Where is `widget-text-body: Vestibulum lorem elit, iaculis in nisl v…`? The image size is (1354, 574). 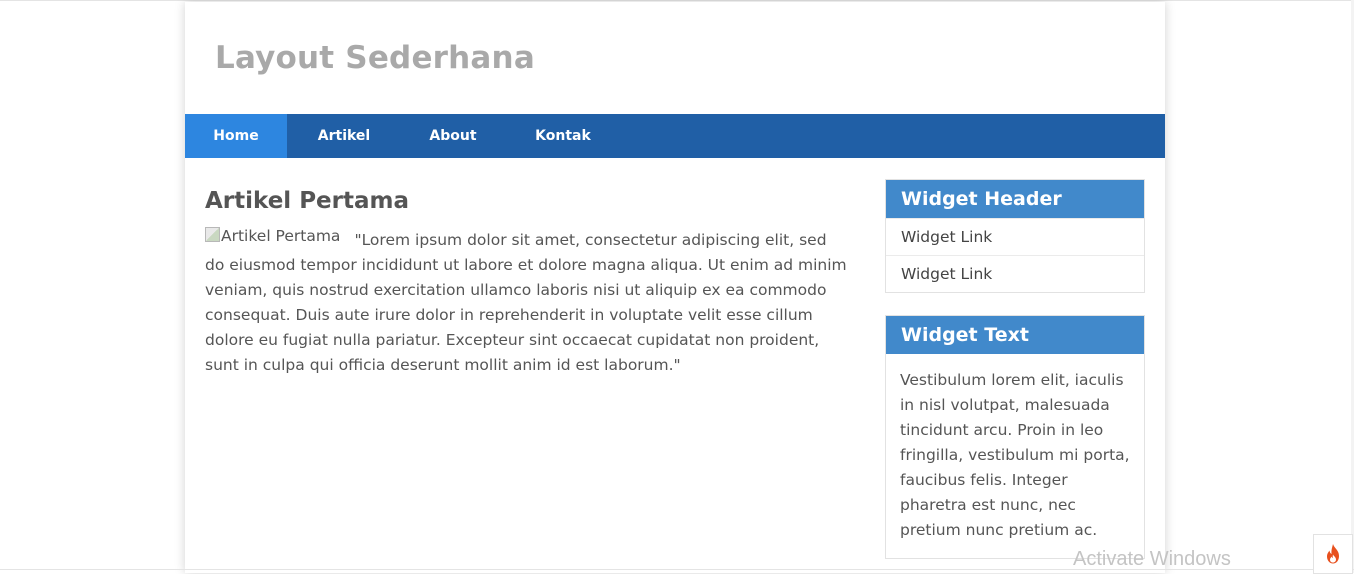 widget-text-body: Vestibulum lorem elit, iaculis in nisl v… is located at coordinates (1015, 455).